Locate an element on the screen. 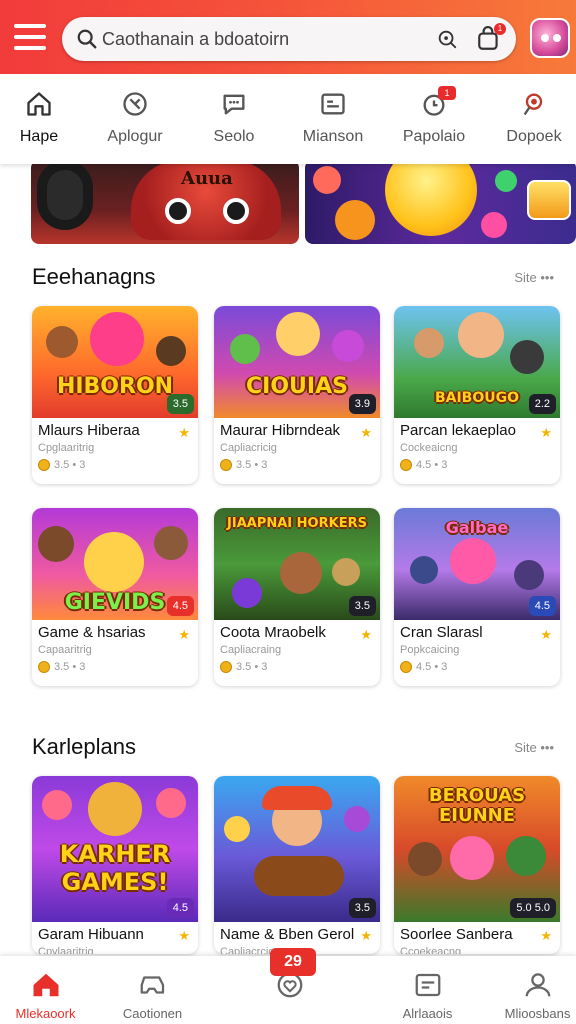  bottom-nav-mlioosbans: Mlioosbans is located at coordinates (528, 990).